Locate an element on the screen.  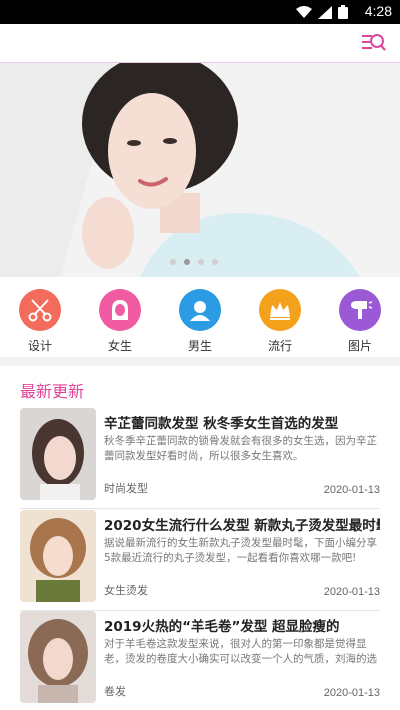
category-row: 设计 女生 男生 流行 图片 is located at coordinates (200, 317).